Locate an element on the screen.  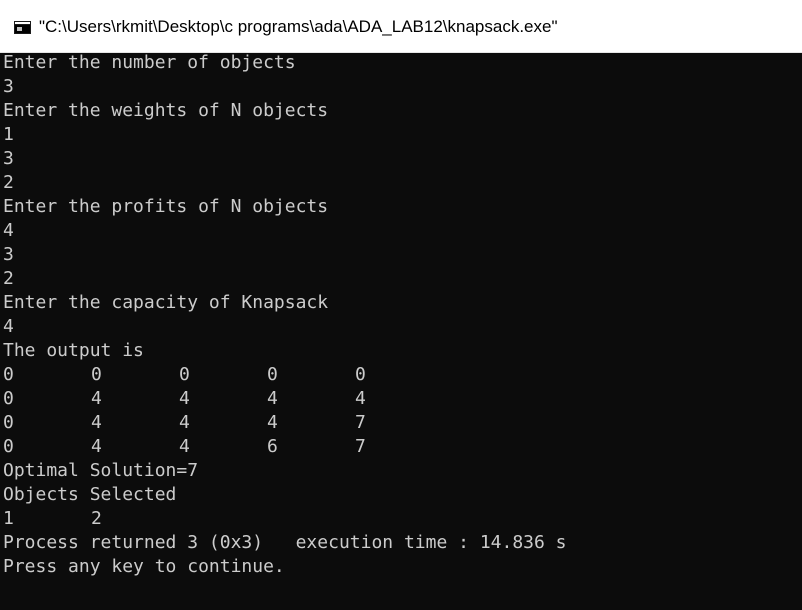
input-weight: 1 is located at coordinates (8, 134).